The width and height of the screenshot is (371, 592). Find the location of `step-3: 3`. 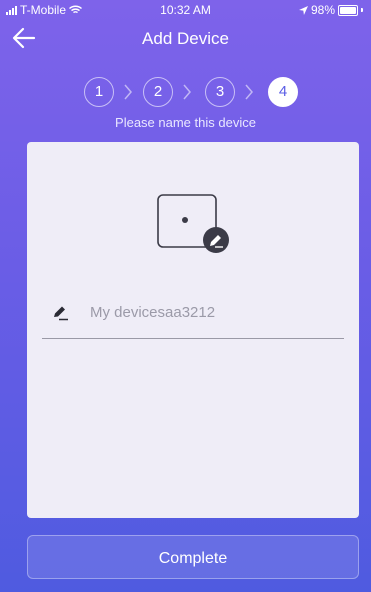

step-3: 3 is located at coordinates (220, 92).